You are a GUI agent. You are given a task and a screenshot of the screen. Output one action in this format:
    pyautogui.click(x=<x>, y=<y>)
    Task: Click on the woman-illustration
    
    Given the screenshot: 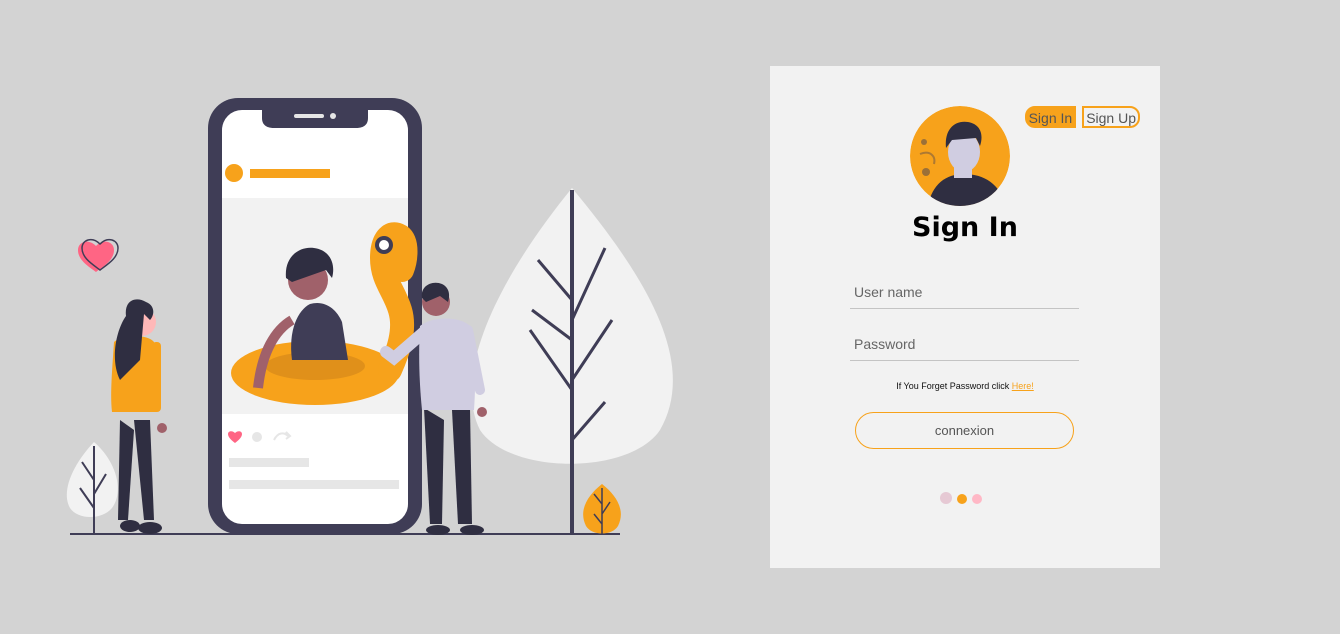 What is the action you would take?
    pyautogui.click(x=139, y=416)
    